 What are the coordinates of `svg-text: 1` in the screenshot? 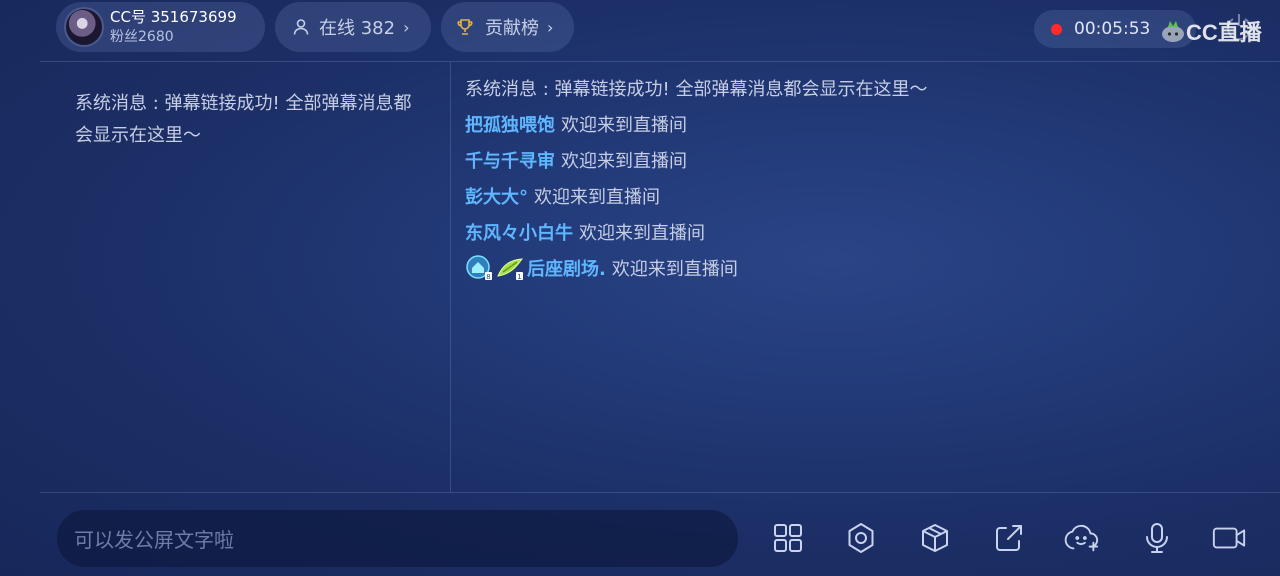 It's located at (519, 277).